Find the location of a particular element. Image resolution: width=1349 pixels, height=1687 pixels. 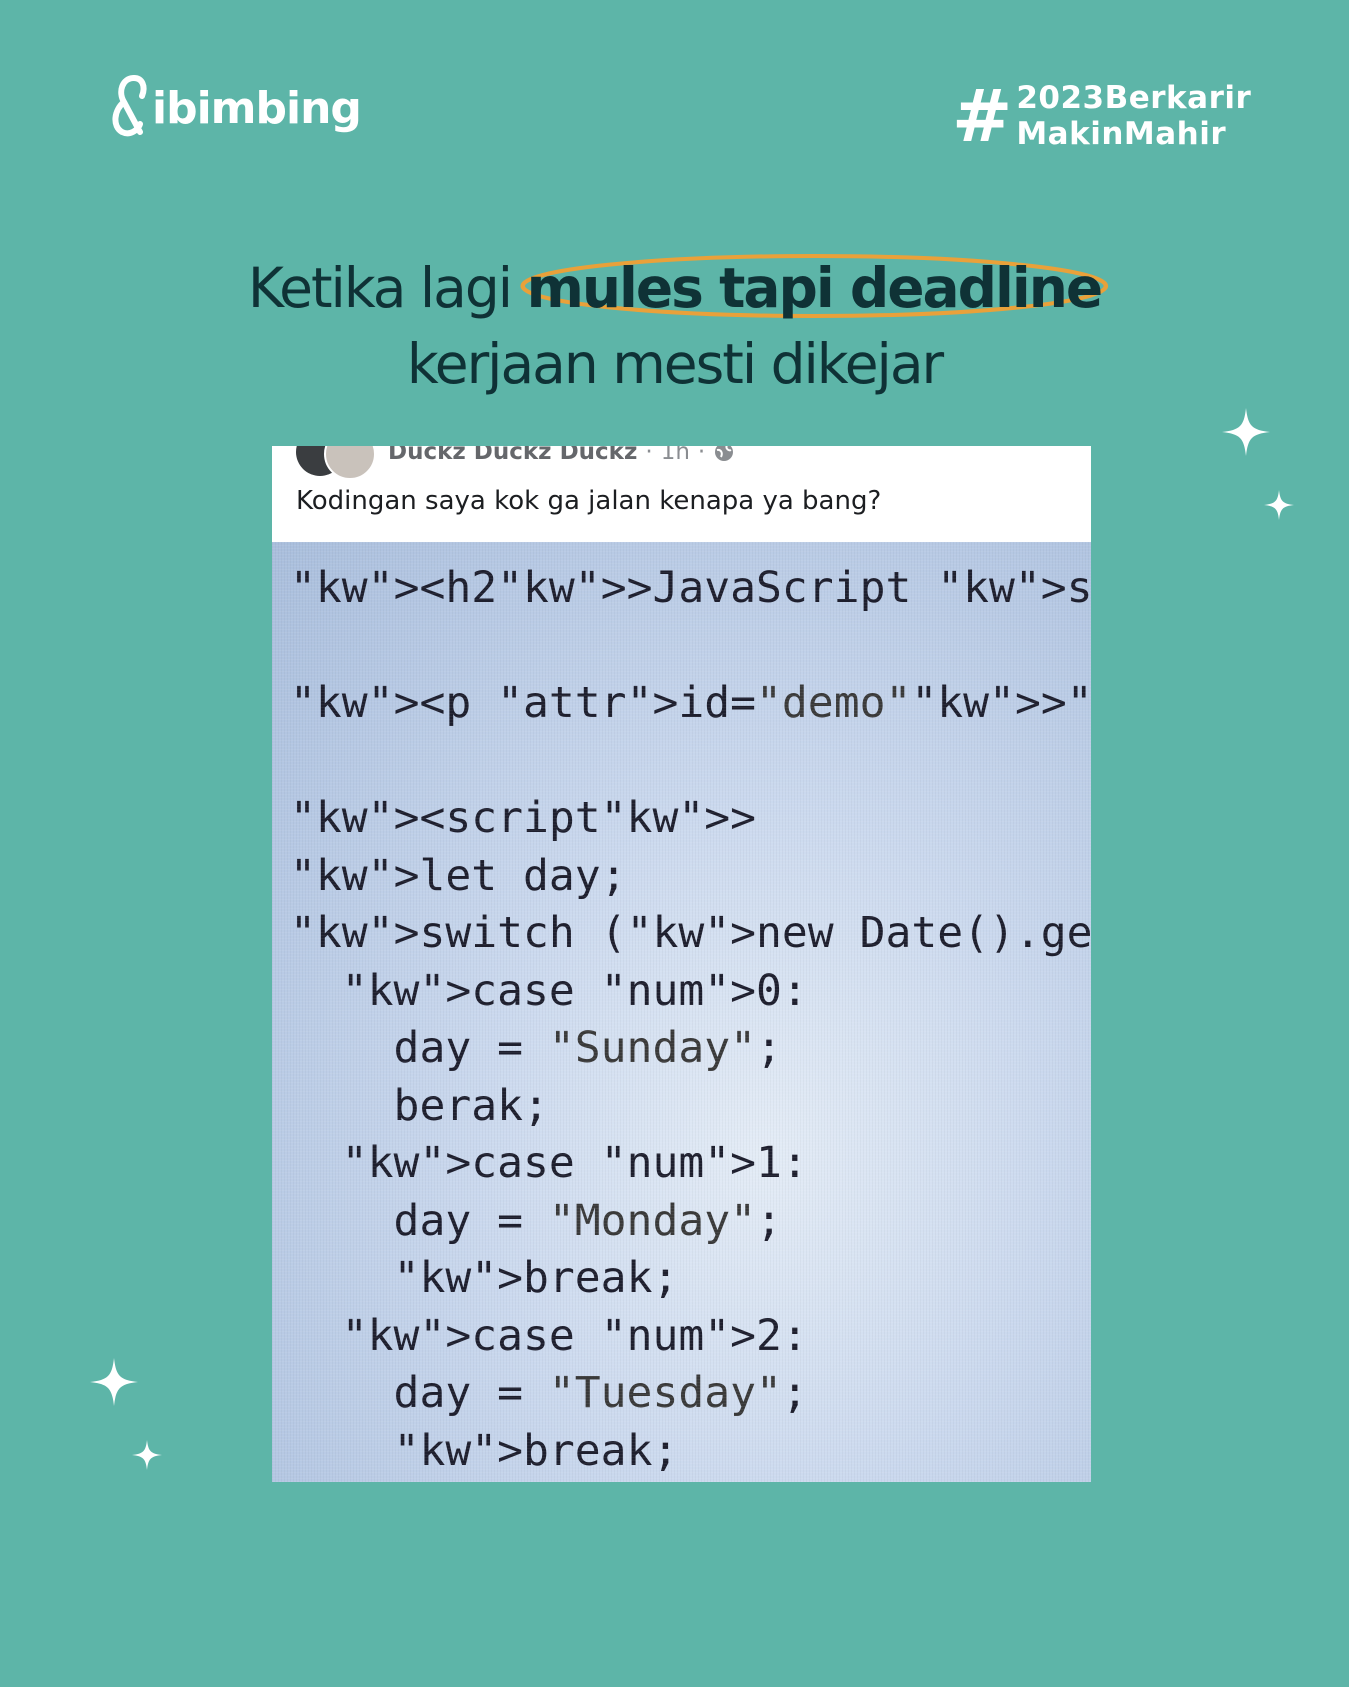

ibimbing-logo-icon is located at coordinates (129, 106).